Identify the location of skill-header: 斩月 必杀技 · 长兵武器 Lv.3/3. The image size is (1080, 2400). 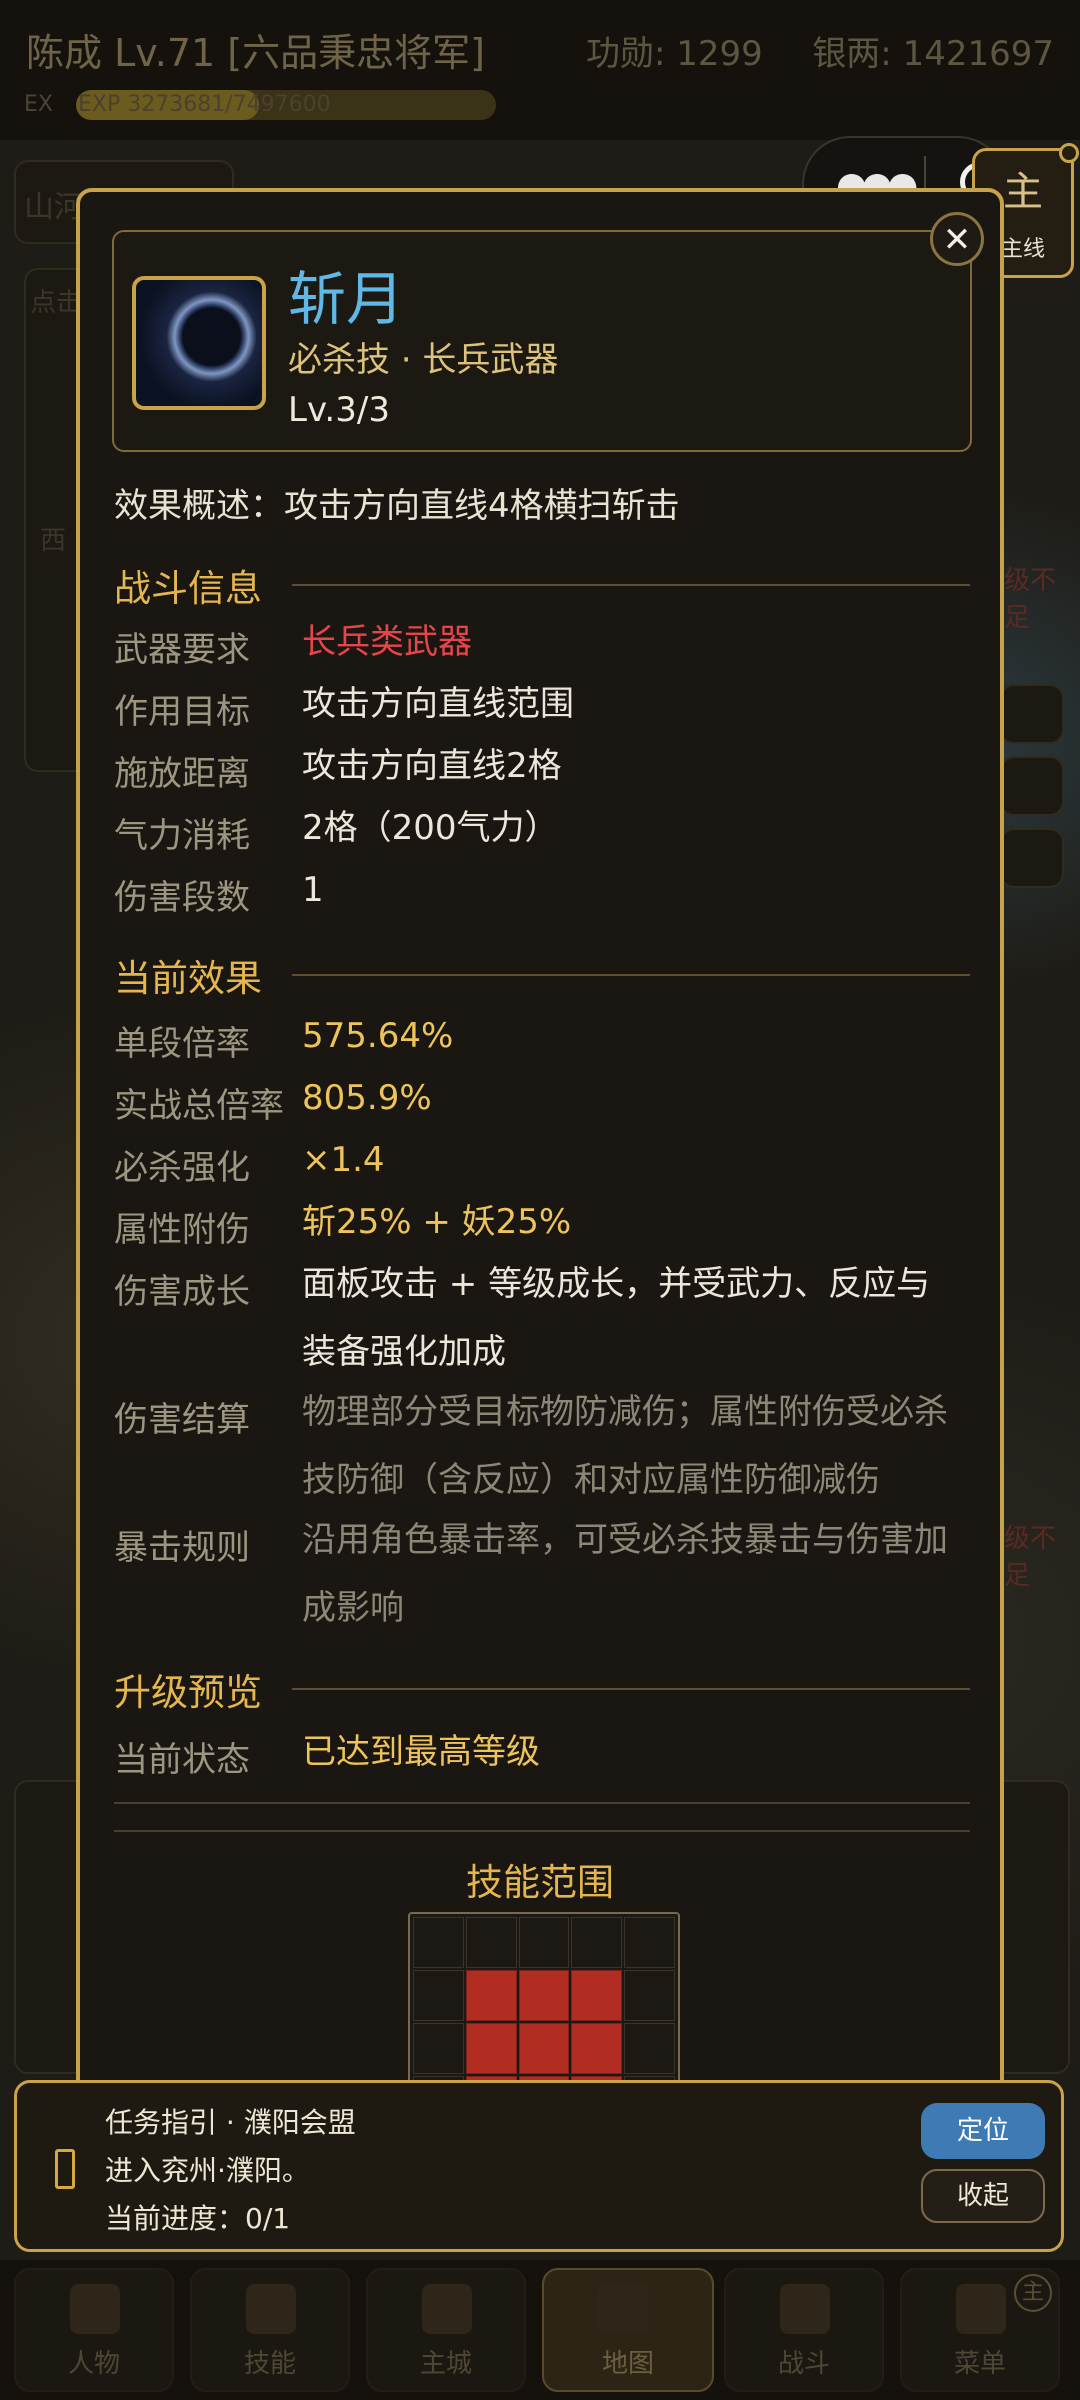
(542, 341).